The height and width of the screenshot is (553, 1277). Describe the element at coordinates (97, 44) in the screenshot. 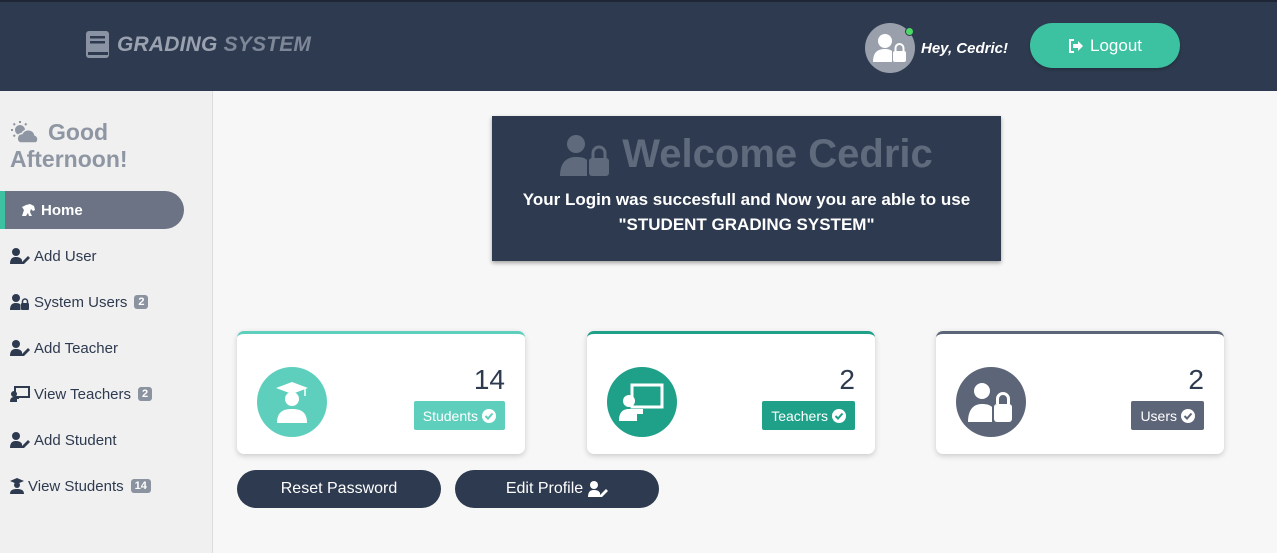

I see `book-icon` at that location.